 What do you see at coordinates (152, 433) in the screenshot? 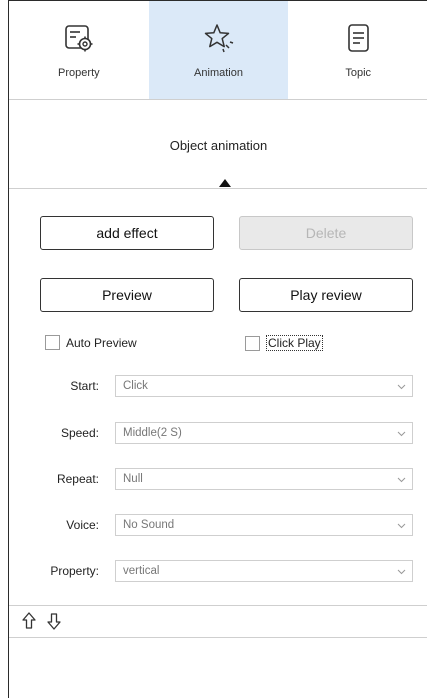
I see `speed-value: Middle(2 S)` at bounding box center [152, 433].